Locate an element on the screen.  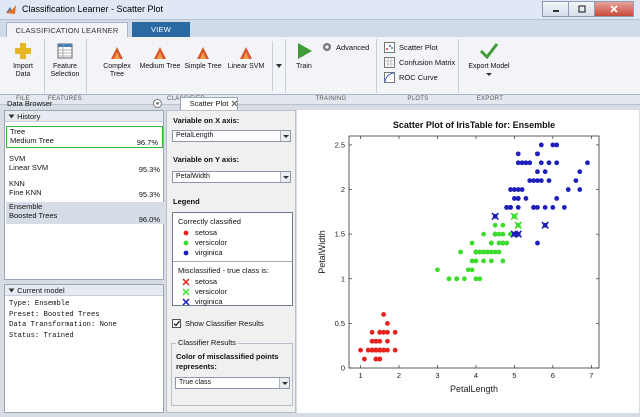
import-data-button: Import Data is located at coordinates (23, 60).